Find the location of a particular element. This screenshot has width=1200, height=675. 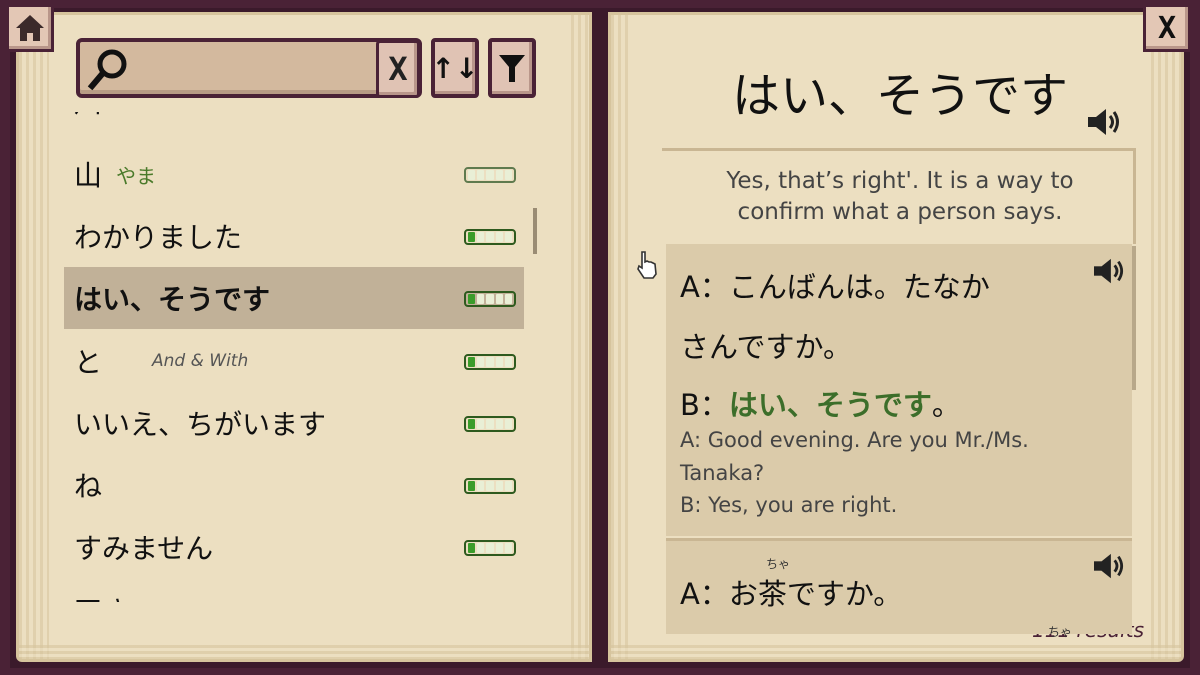

book-spine is located at coordinates (600, 344).